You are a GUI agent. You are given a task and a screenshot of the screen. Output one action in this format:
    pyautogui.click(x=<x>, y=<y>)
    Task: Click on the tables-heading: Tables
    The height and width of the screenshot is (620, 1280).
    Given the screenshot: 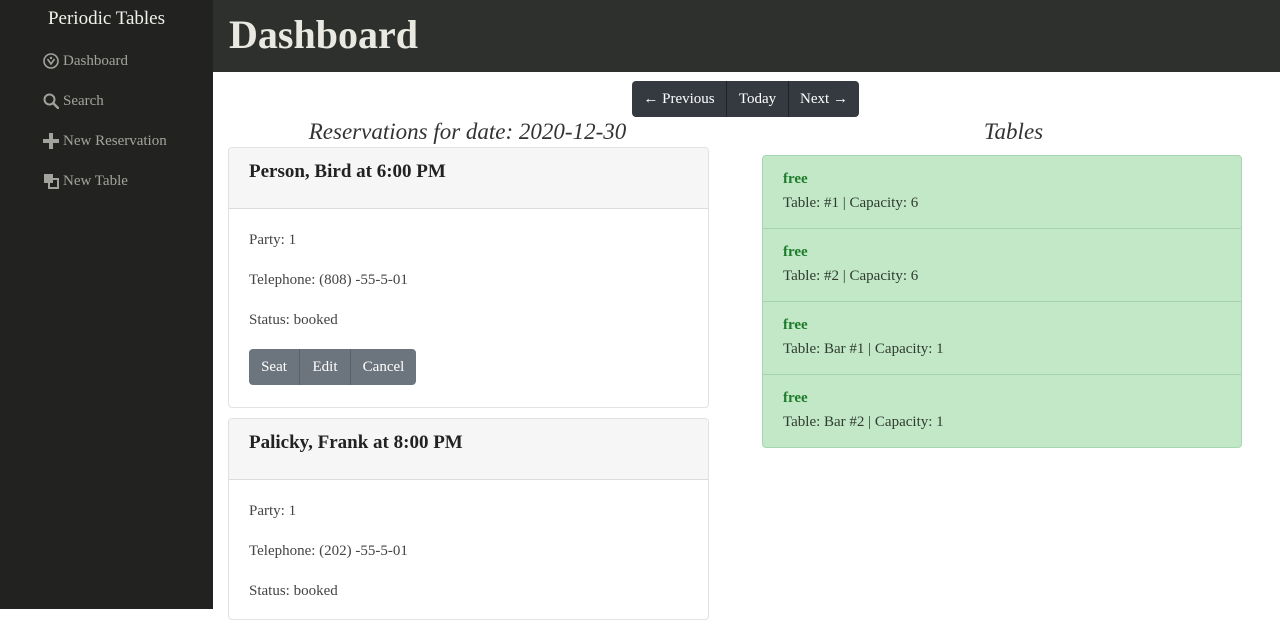 What is the action you would take?
    pyautogui.click(x=1013, y=131)
    